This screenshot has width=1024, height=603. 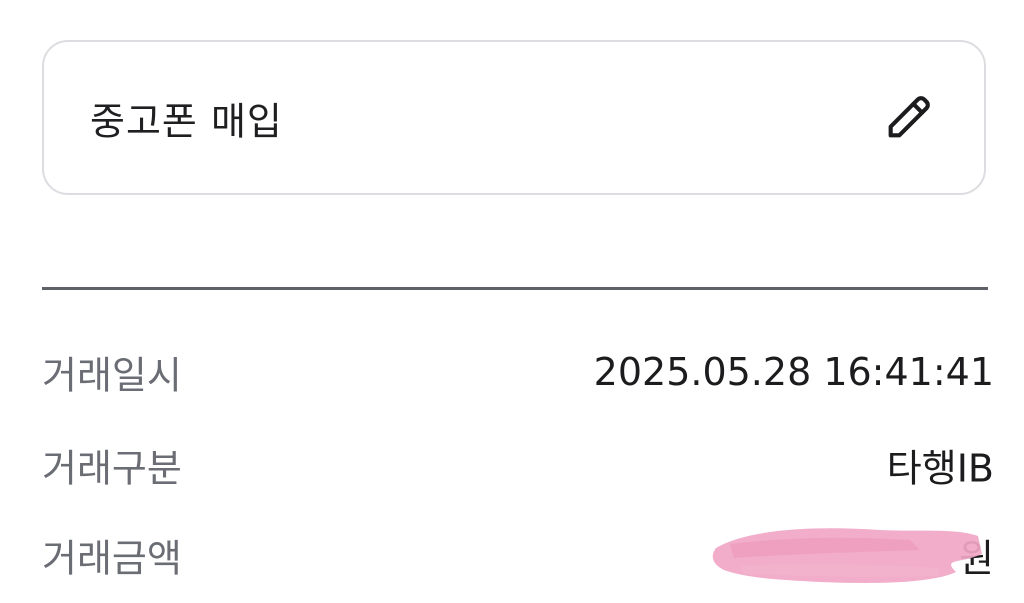 I want to click on detail-row-date: 거래일시 2025.05.28 16:41:41, so click(x=518, y=372).